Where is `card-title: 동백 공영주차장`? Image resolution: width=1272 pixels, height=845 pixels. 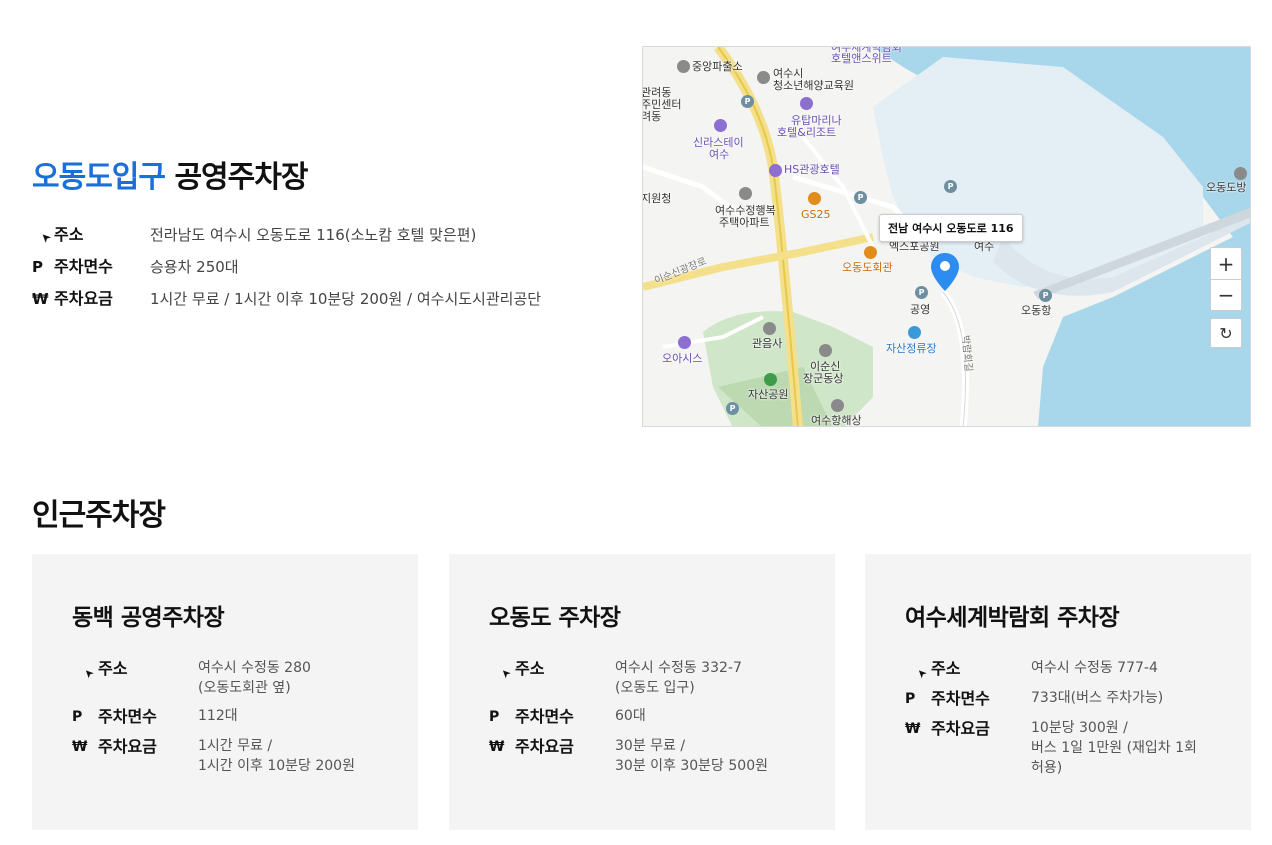 card-title: 동백 공영주차장 is located at coordinates (148, 618).